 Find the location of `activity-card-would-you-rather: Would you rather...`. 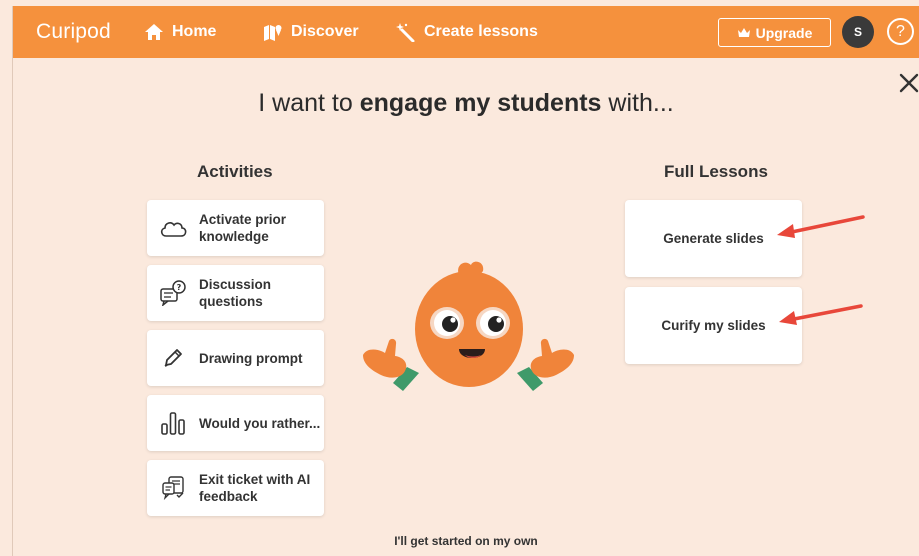

activity-card-would-you-rather: Would you rather... is located at coordinates (235, 423).